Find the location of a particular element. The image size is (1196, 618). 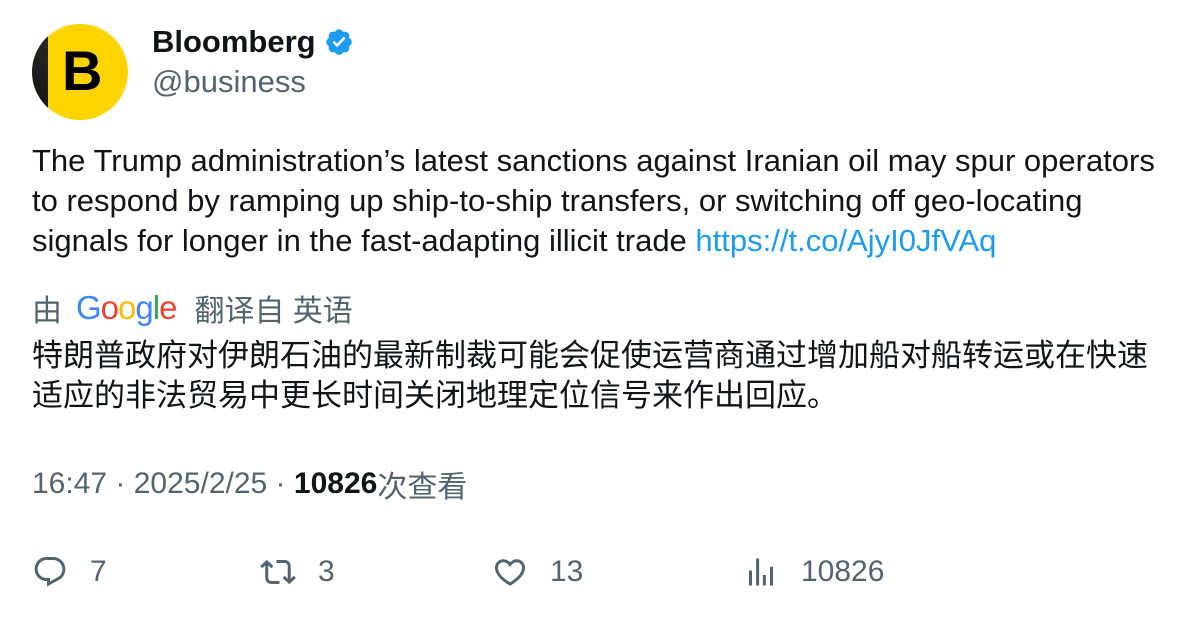

reply-button: 7 is located at coordinates (69, 572).